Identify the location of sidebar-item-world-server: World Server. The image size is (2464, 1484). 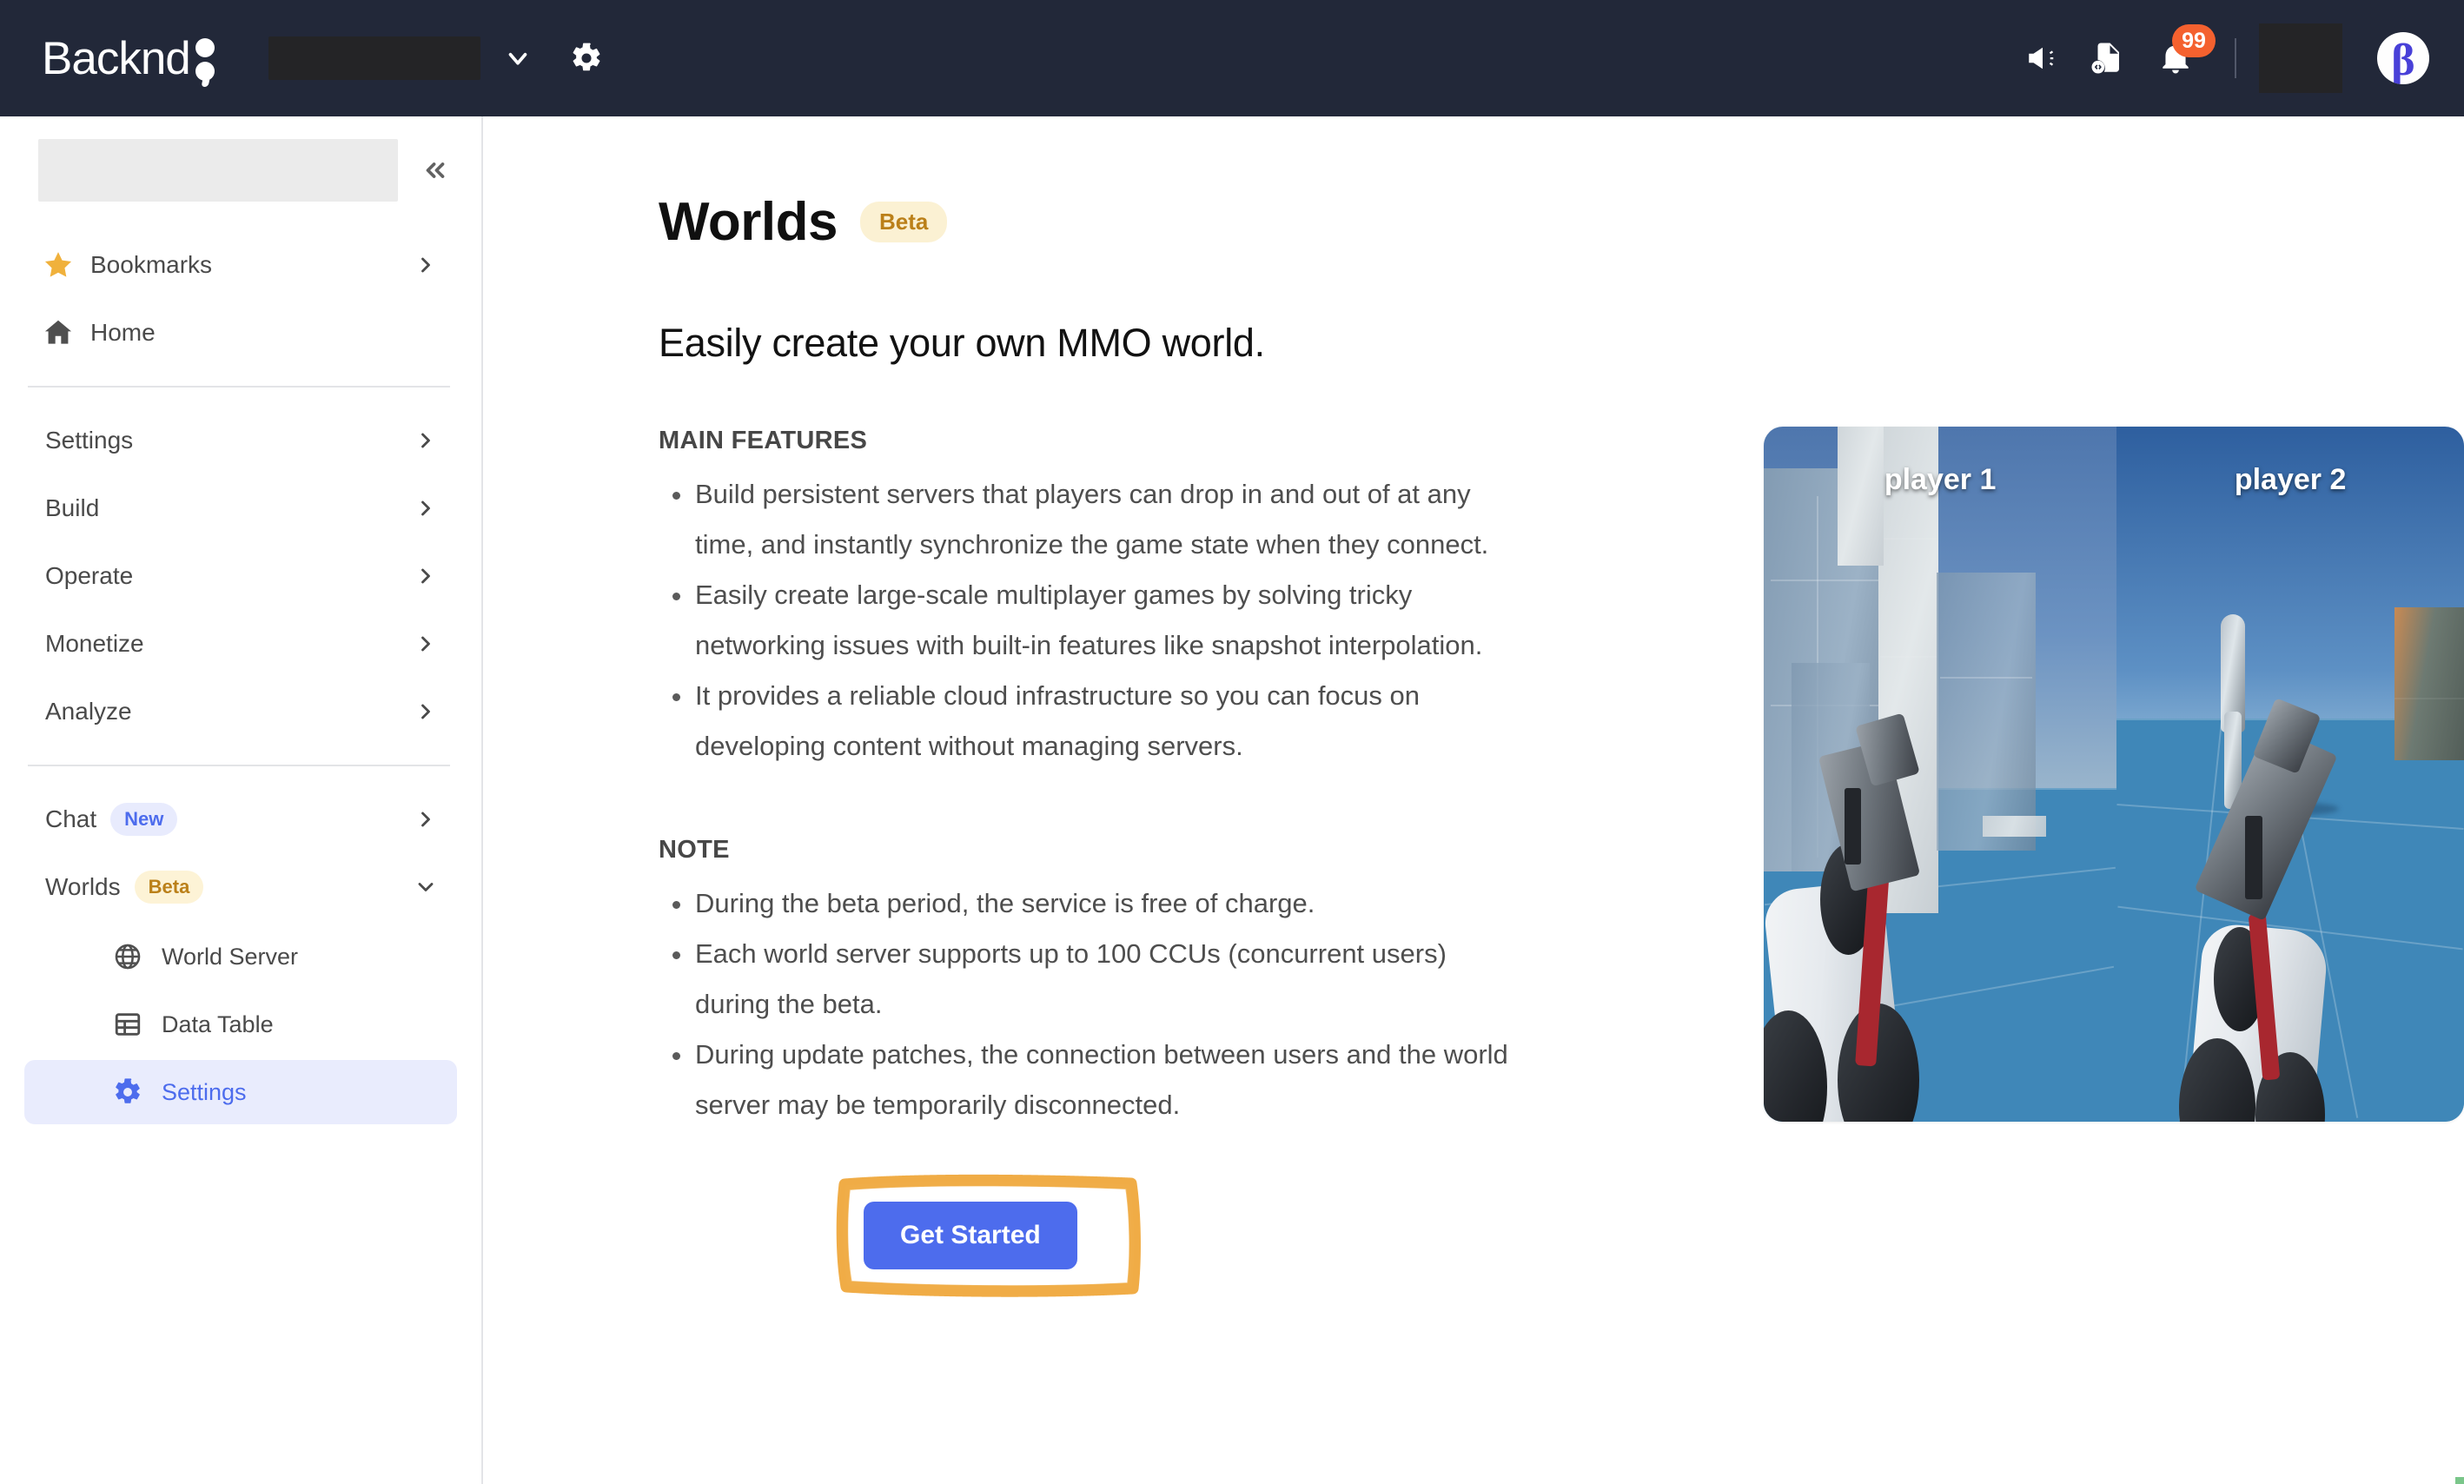
(240, 956).